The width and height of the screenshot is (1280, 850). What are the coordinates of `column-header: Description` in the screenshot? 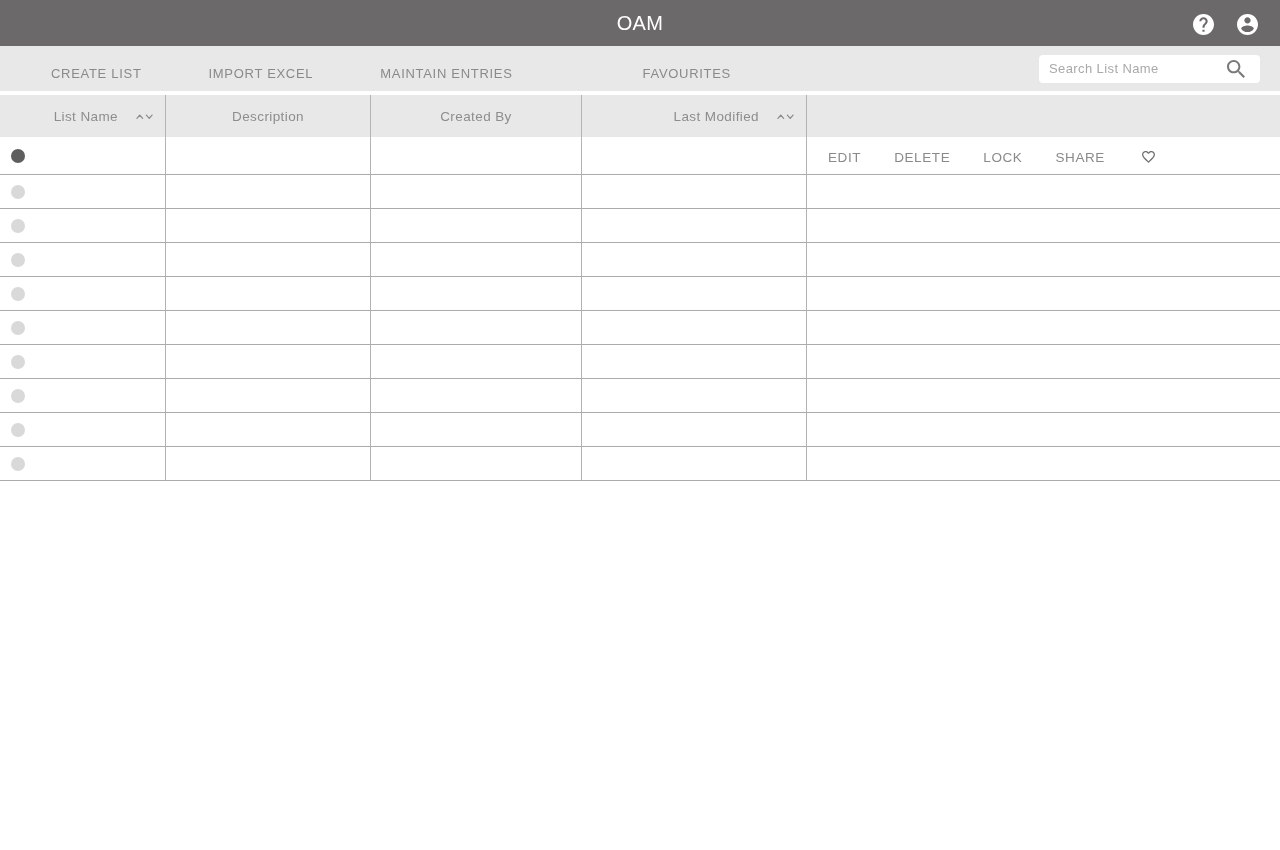 It's located at (268, 116).